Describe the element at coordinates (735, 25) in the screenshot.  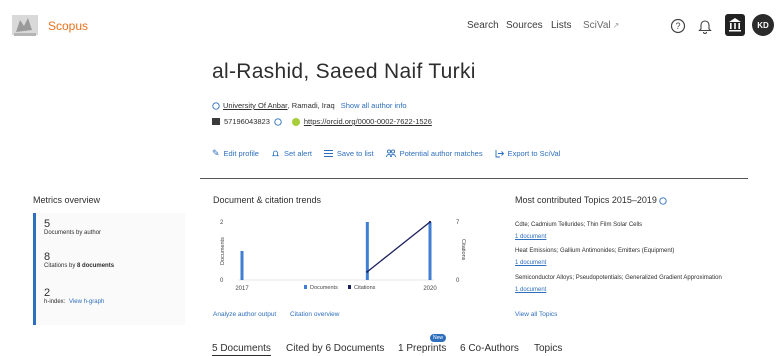
I see `institution-icon` at that location.